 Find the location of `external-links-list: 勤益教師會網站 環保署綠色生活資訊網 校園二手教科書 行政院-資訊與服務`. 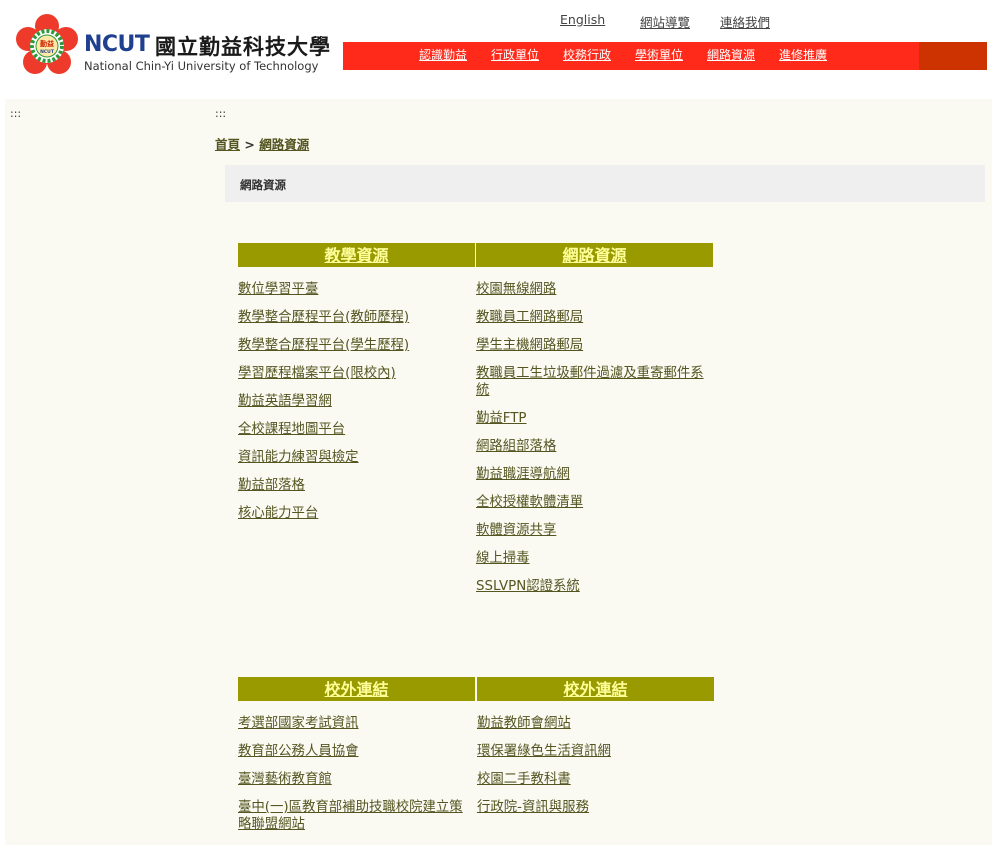

external-links-list: 勤益教師會網站 環保署綠色生活資訊網 校園二手教科書 行政院-資訊與服務 is located at coordinates (595, 765).